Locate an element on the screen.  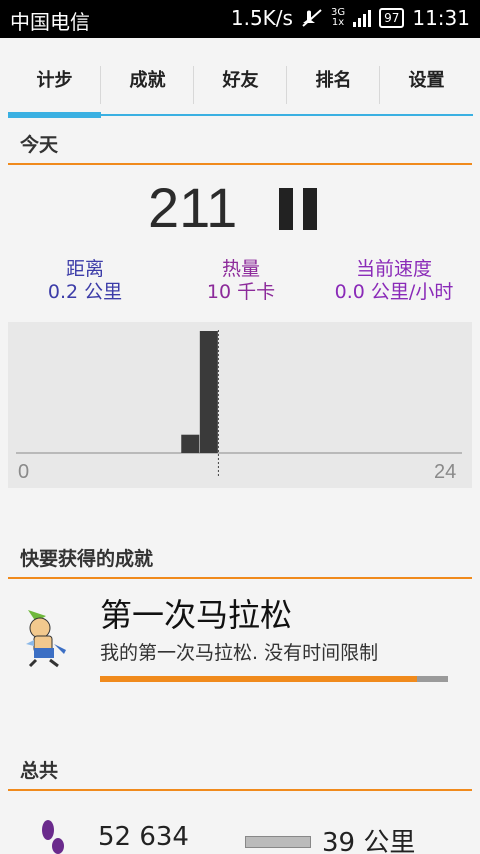
tab-label: 排名 is located at coordinates (333, 80).